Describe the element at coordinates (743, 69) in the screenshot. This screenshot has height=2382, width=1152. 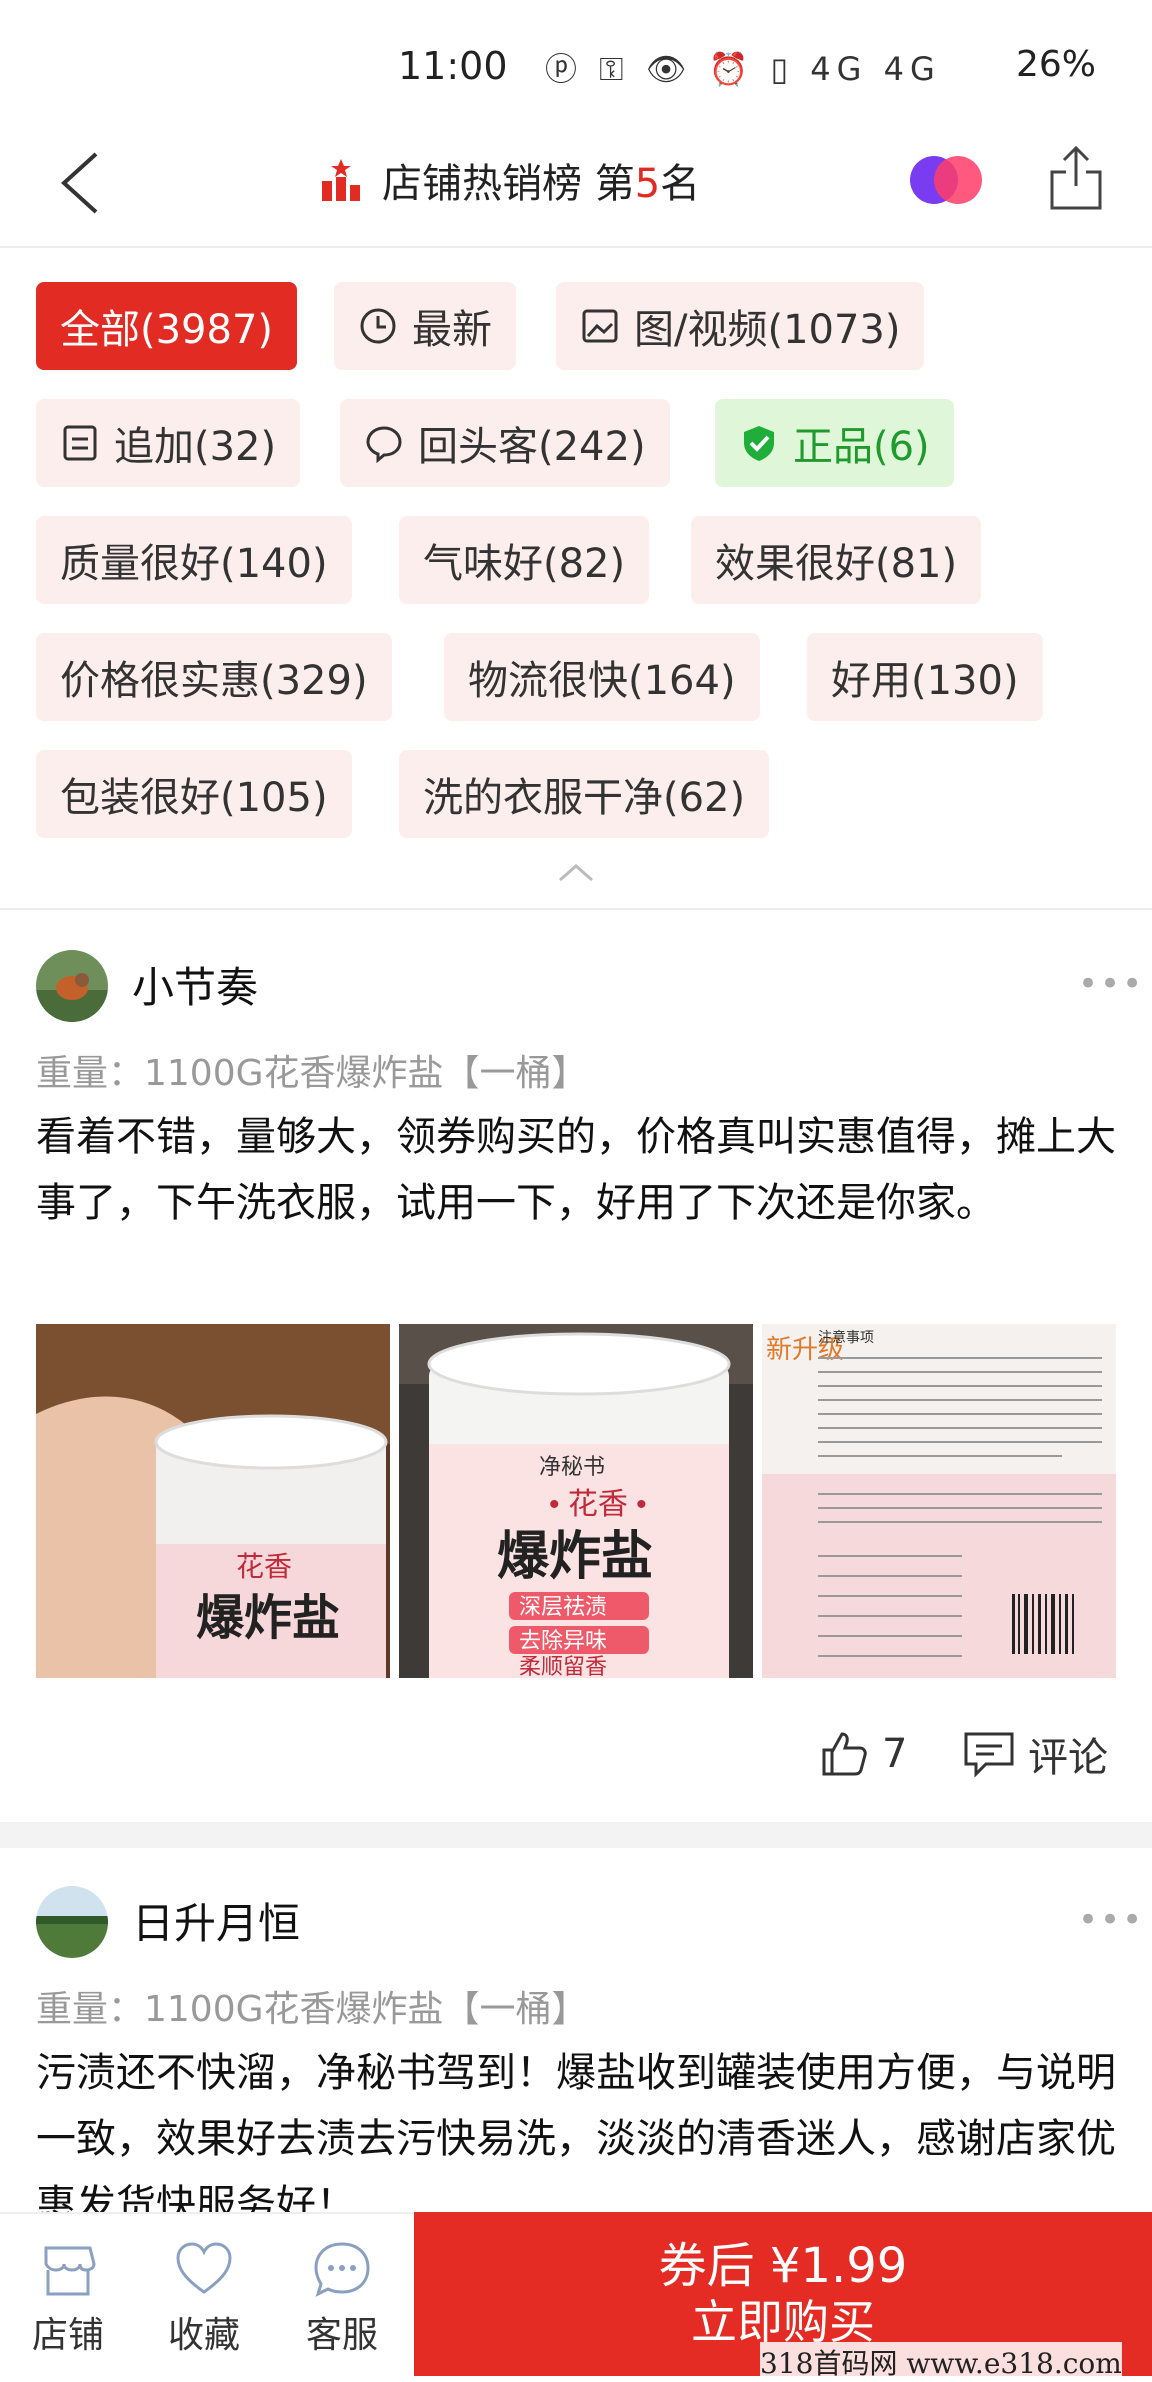
I see `status-icons: ⓟ ⚿ 👁 ⏰ ▯ 4G 4G` at that location.